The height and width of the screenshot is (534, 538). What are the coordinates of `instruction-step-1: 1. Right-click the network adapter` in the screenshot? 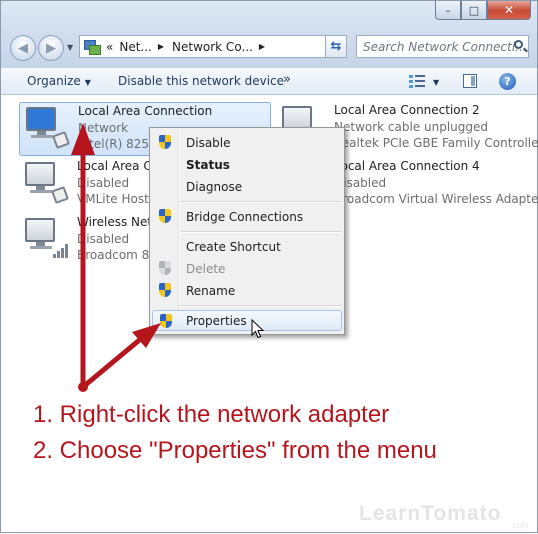 It's located at (211, 414).